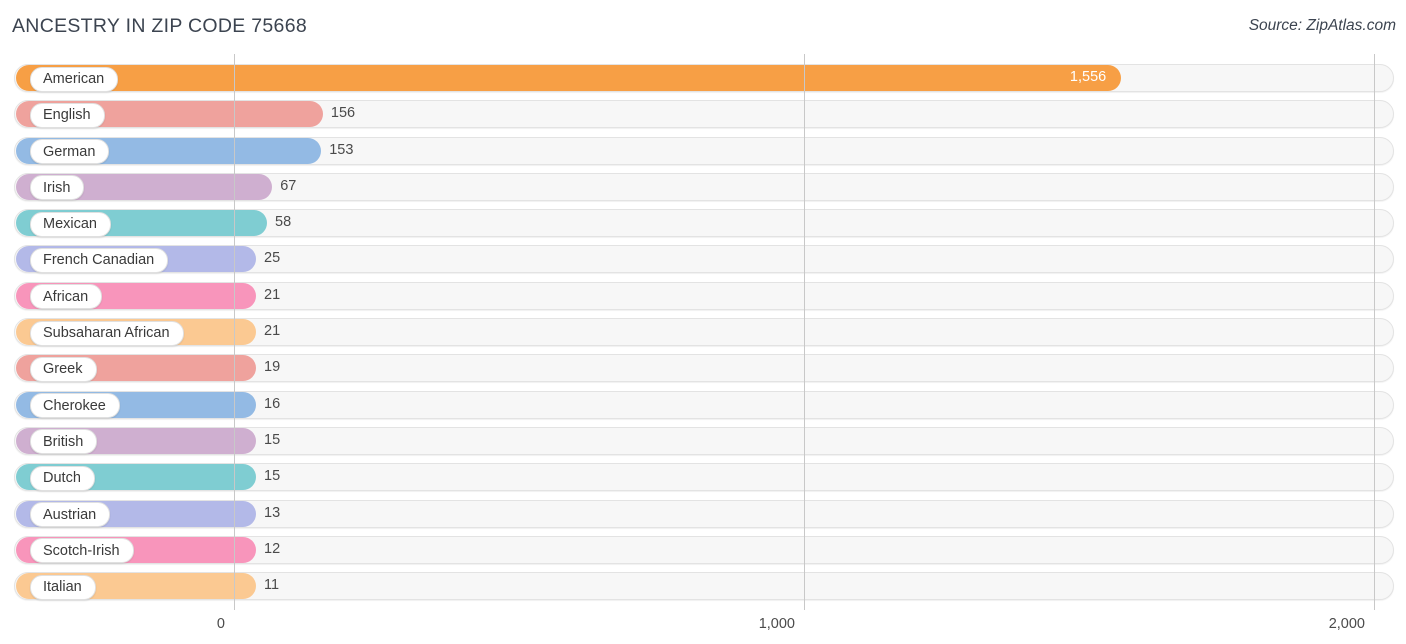  I want to click on bar-value-label: 16, so click(272, 403).